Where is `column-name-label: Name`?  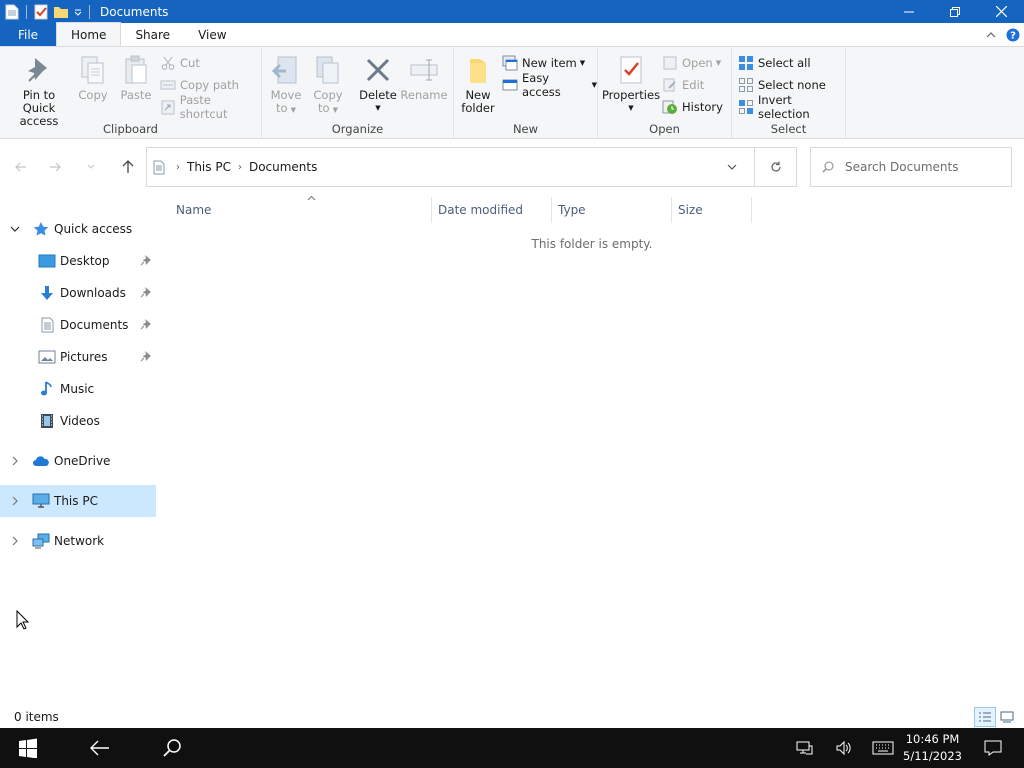
column-name-label: Name is located at coordinates (194, 210).